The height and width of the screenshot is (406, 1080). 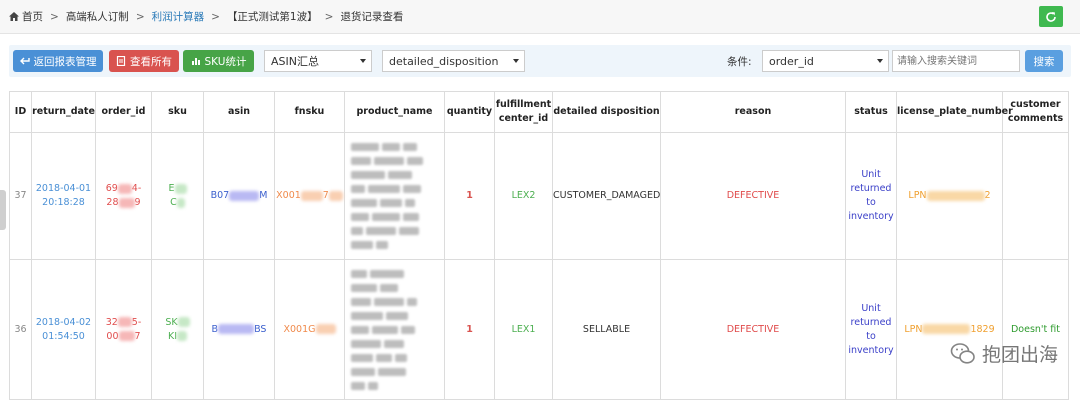 I want to click on view-all-button: 查看所有, so click(x=144, y=61).